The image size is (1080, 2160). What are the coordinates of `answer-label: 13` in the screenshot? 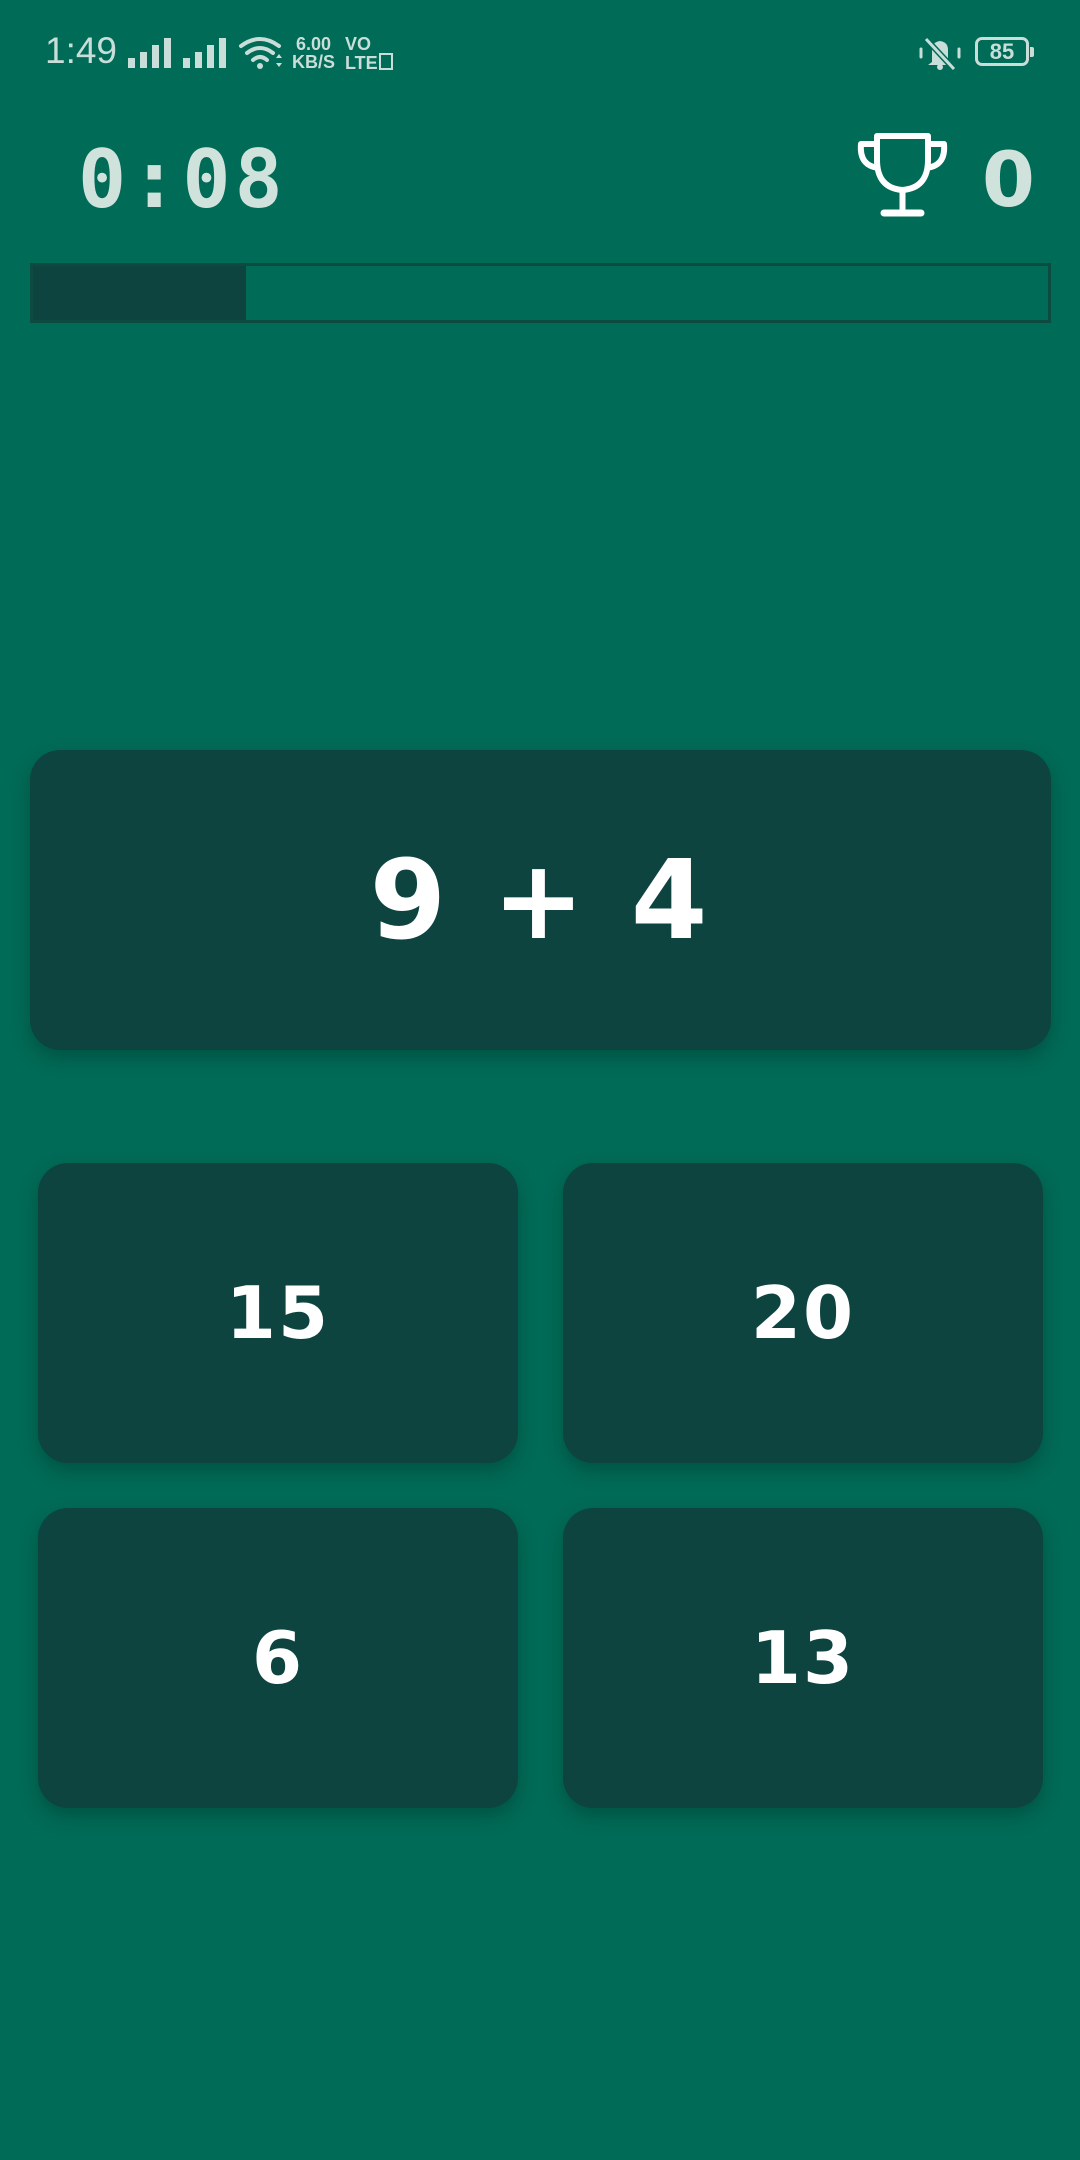 It's located at (803, 1658).